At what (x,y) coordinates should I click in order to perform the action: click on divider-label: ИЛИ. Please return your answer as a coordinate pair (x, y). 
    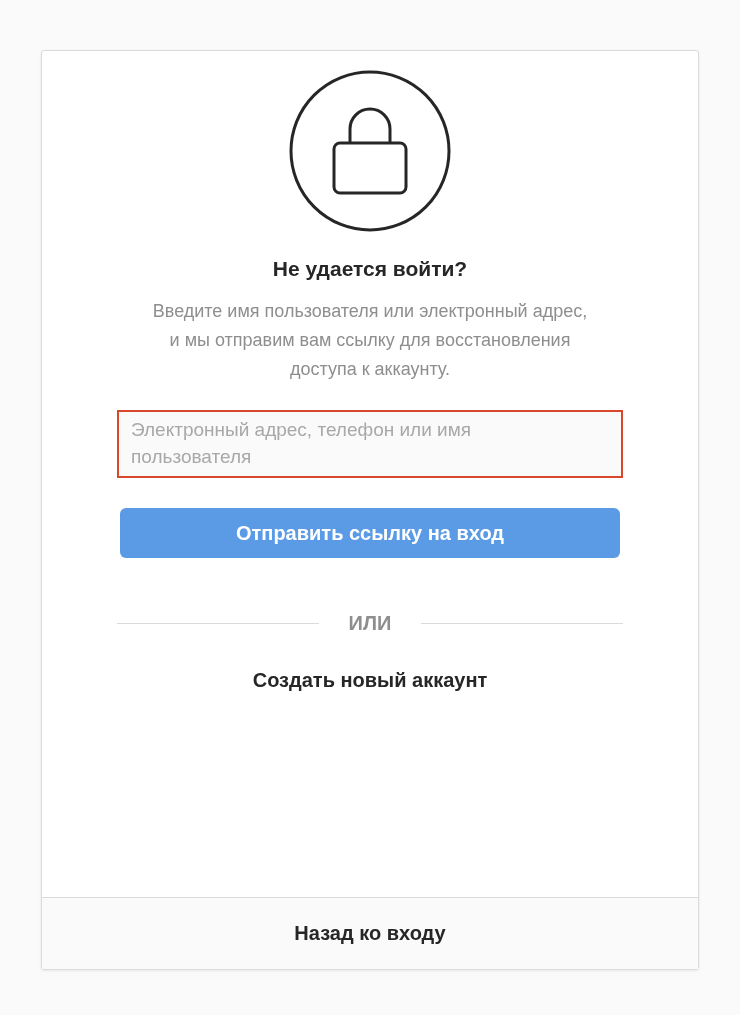
    Looking at the image, I should click on (370, 623).